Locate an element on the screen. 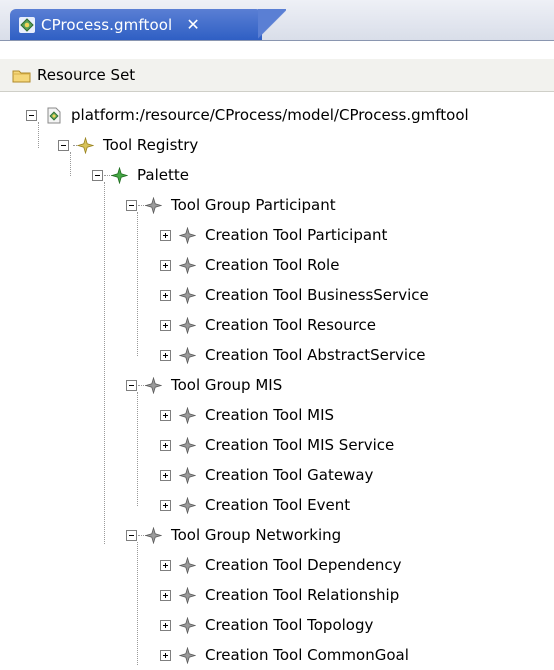  group-label: Tool Group Participant is located at coordinates (253, 205).